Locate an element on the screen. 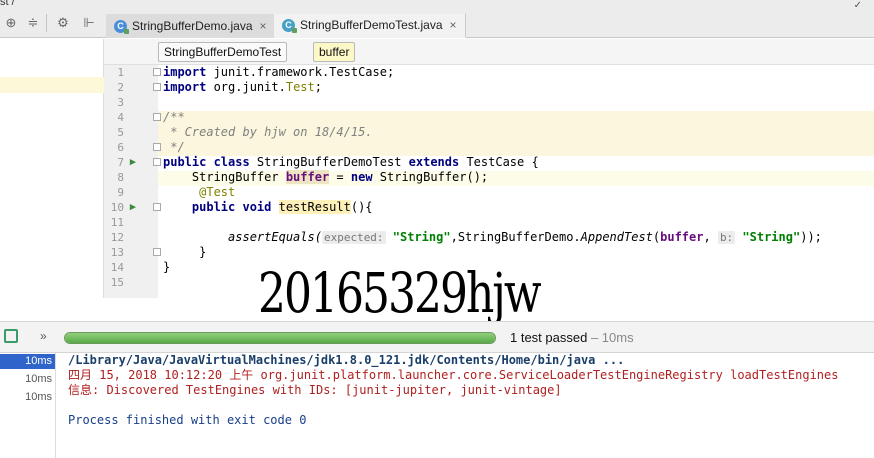  line-number: 5 is located at coordinates (120, 132).